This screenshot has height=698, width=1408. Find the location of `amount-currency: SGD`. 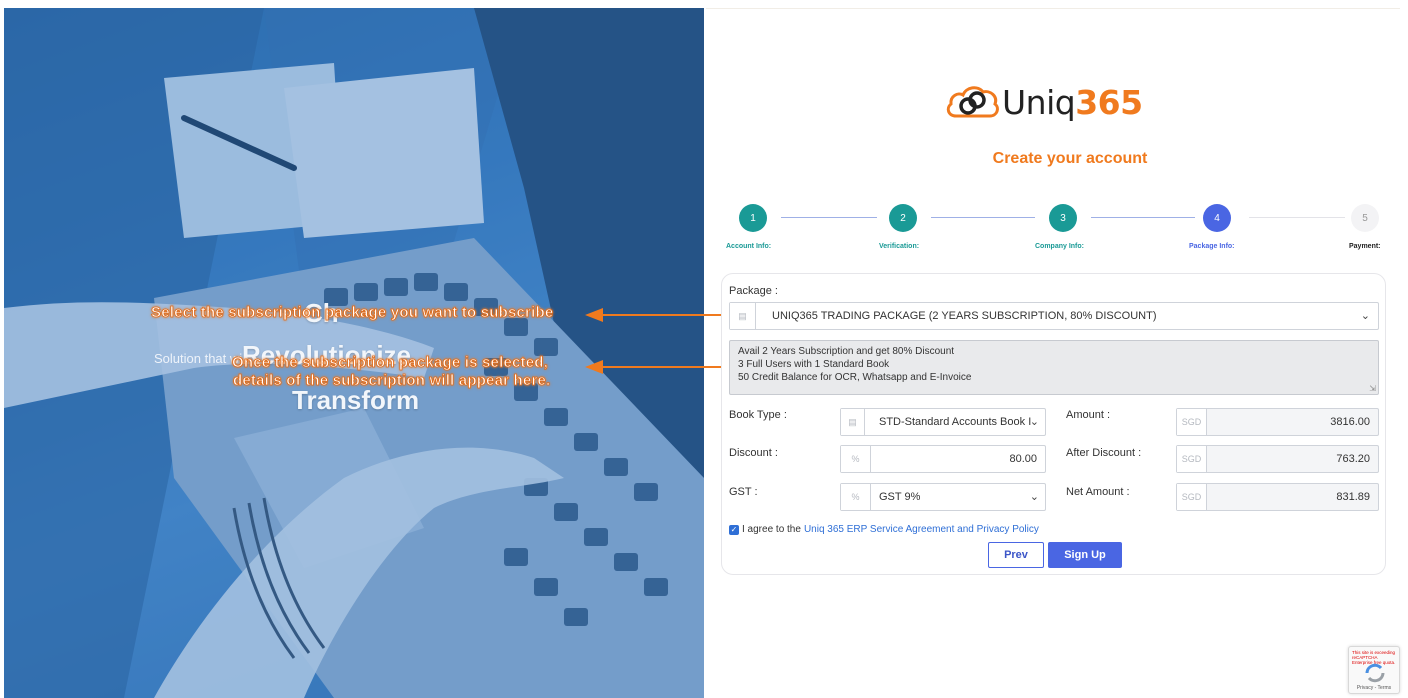

amount-currency: SGD is located at coordinates (1192, 422).